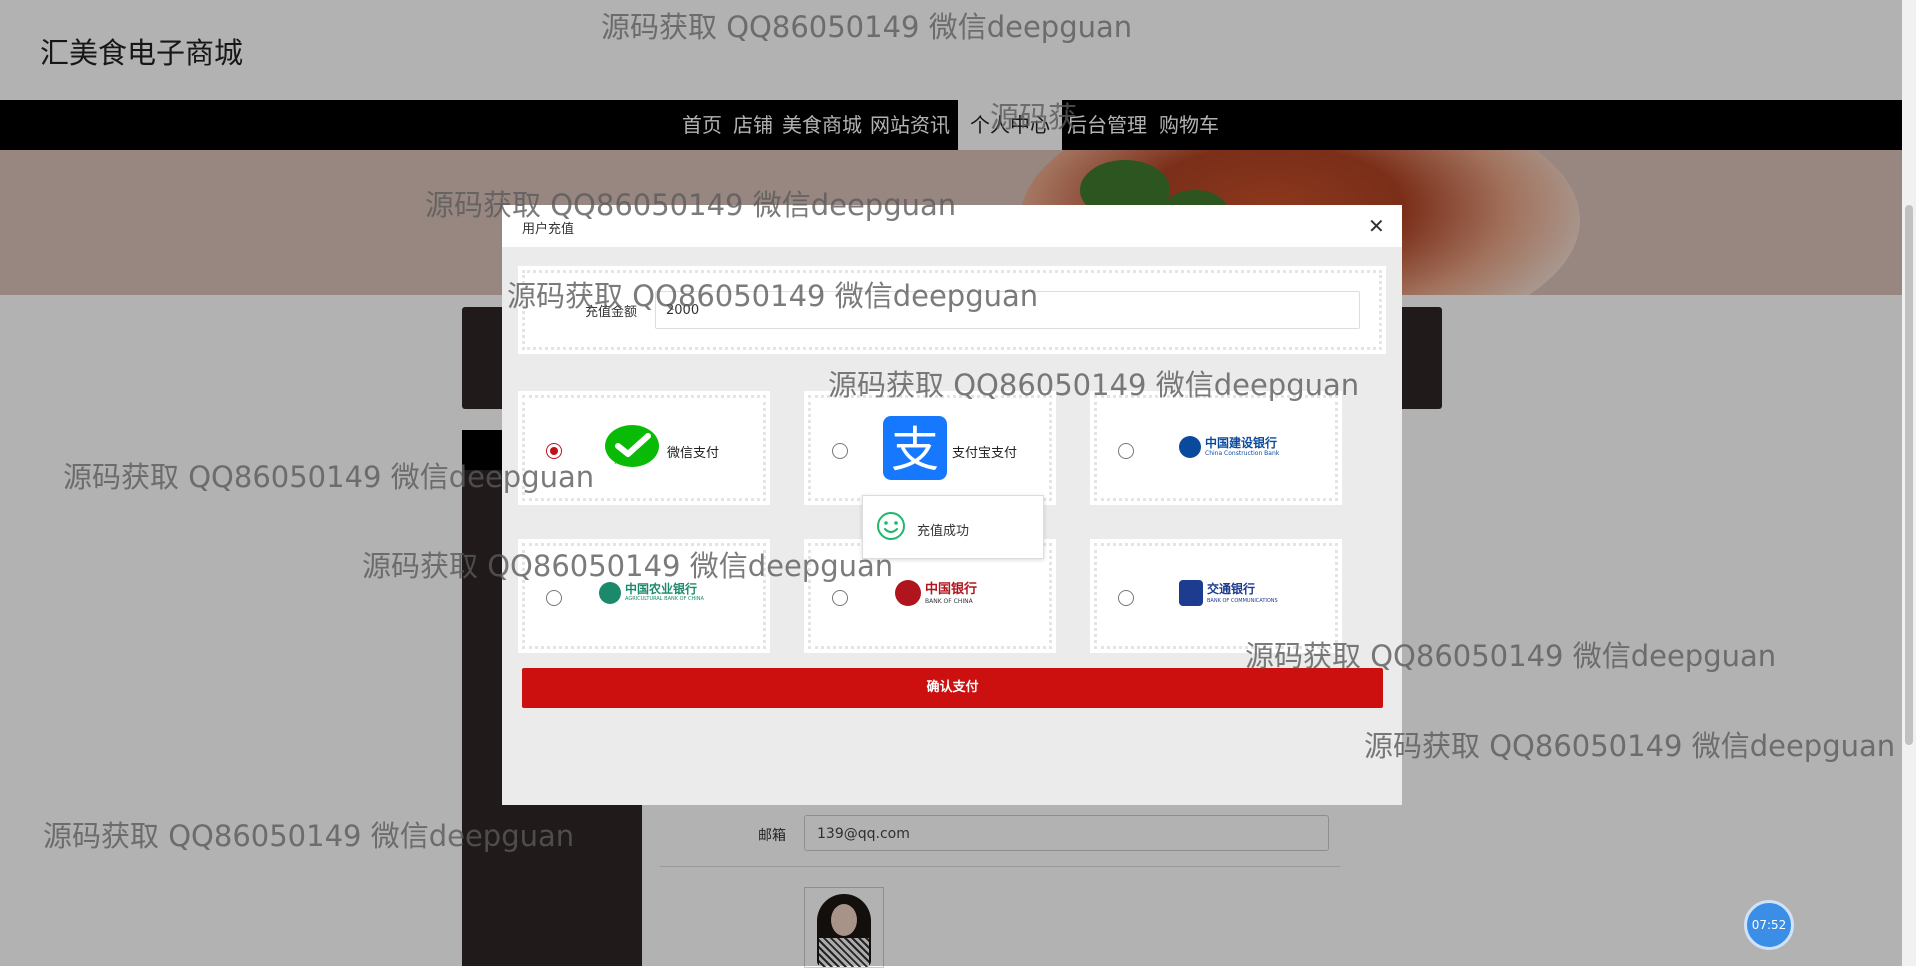 The height and width of the screenshot is (968, 1916). Describe the element at coordinates (1191, 593) in the screenshot. I see `bocom-logo` at that location.